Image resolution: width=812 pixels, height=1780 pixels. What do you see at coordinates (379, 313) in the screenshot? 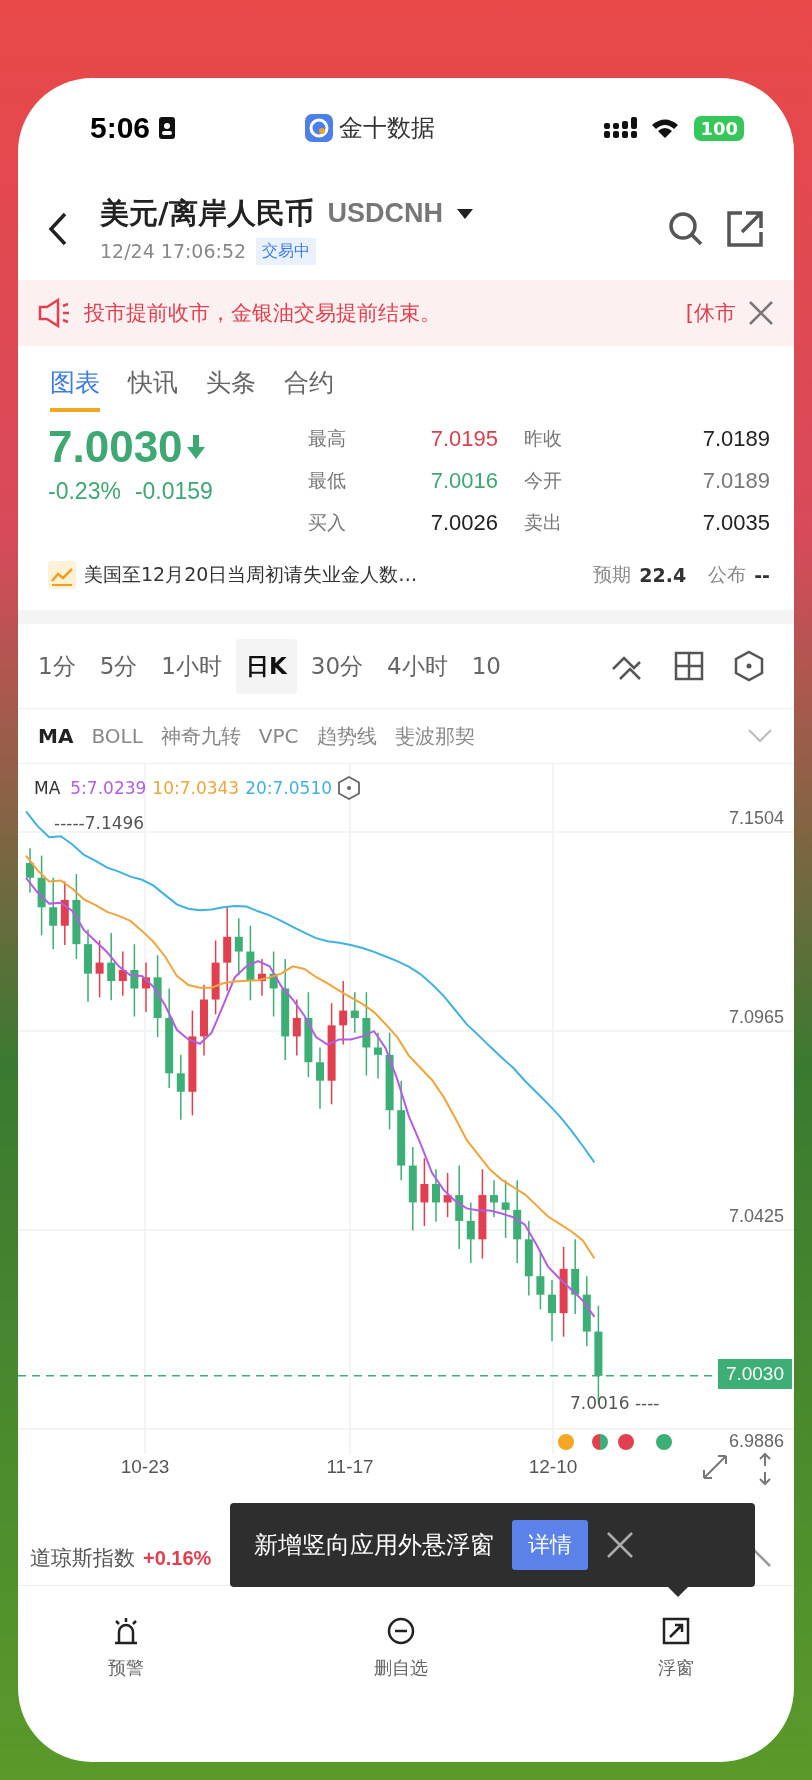
I see `notice-text: 投市提前收市，金银油交易提前结束。` at bounding box center [379, 313].